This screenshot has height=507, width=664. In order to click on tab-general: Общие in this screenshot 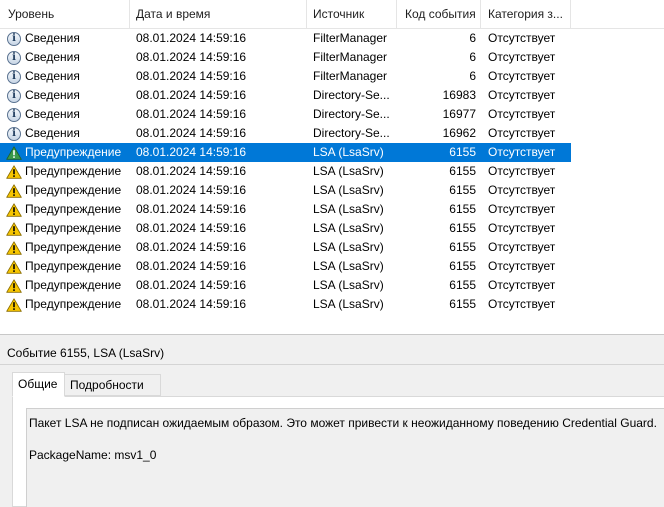, I will do `click(38, 384)`.